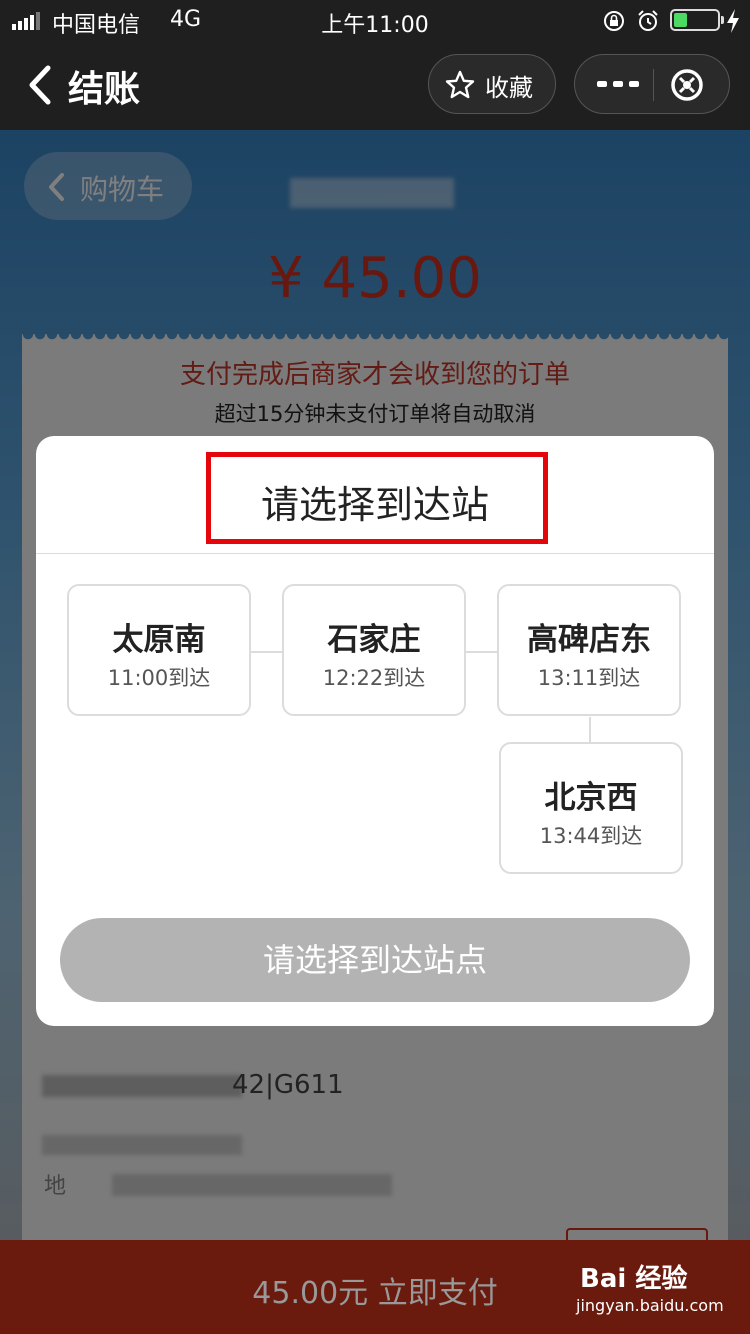  Describe the element at coordinates (375, 960) in the screenshot. I see `confirm-station-button: 请选择到达站点` at that location.